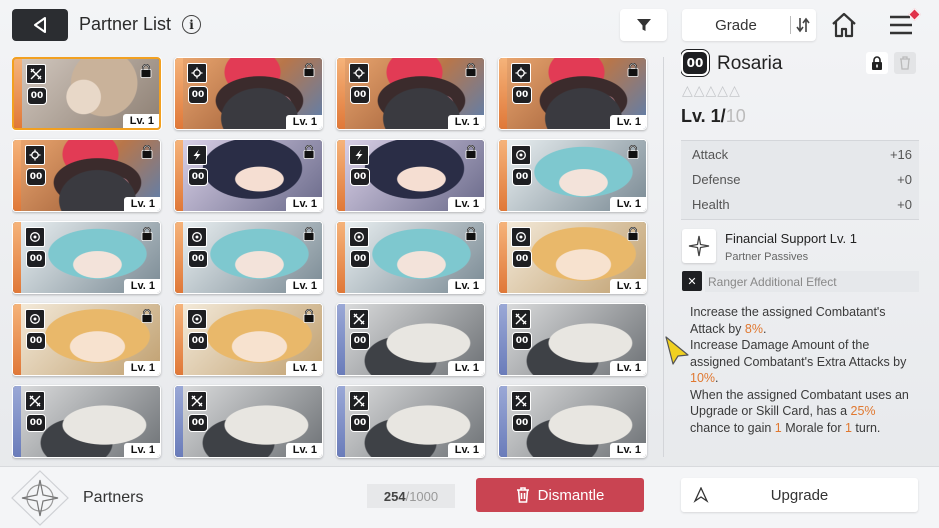  I want to click on skill-type: Partner Passives, so click(767, 257).